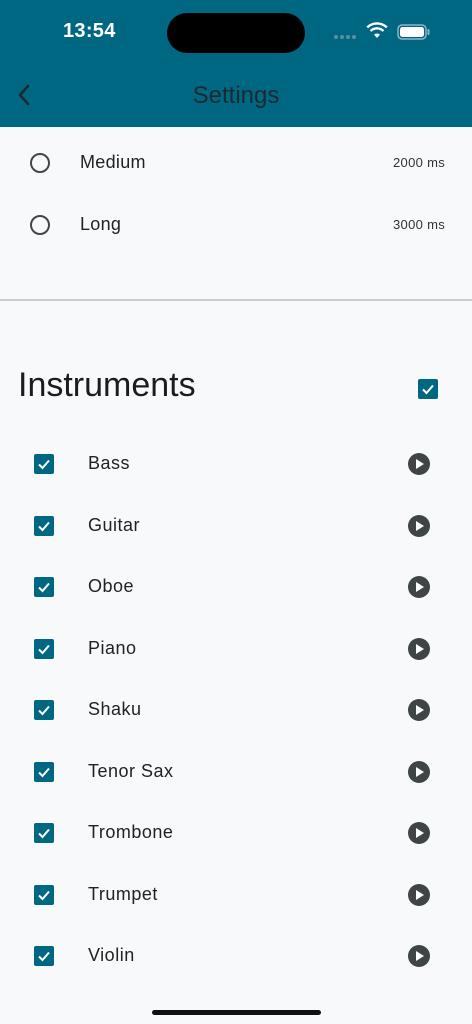 This screenshot has width=472, height=1024. What do you see at coordinates (377, 30) in the screenshot?
I see `wifi-icon` at bounding box center [377, 30].